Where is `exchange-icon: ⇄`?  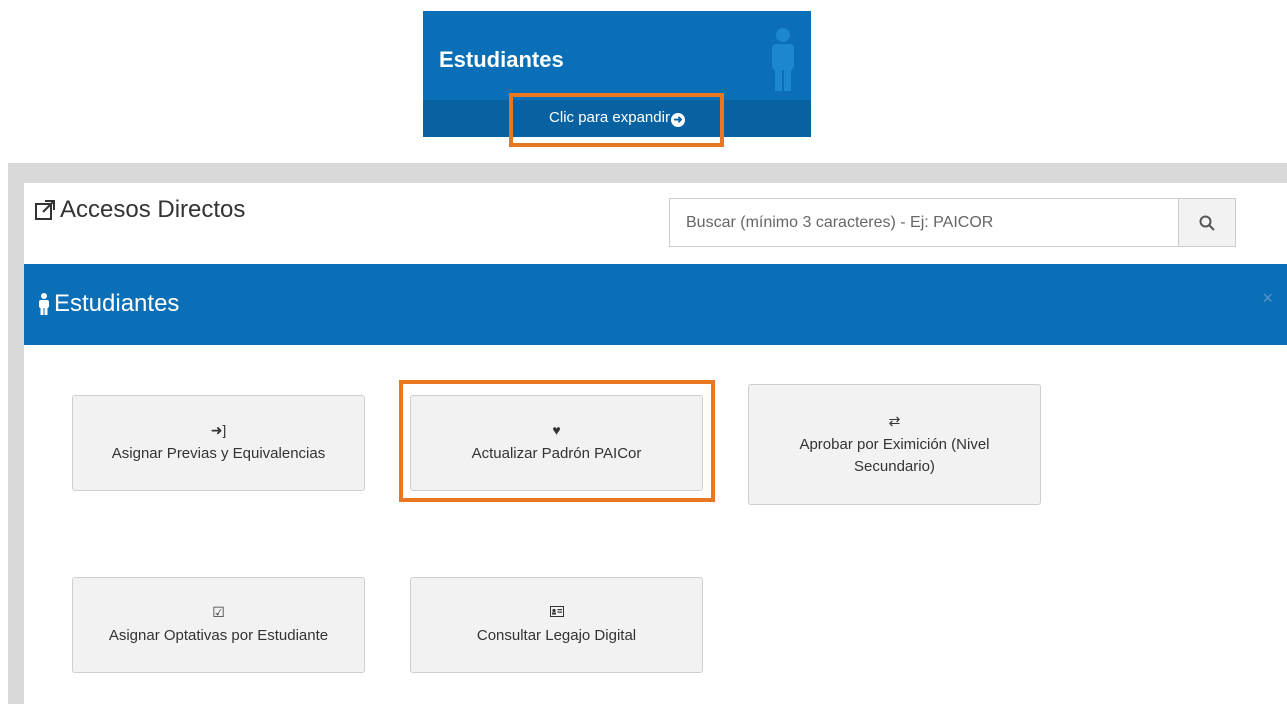 exchange-icon: ⇄ is located at coordinates (894, 420).